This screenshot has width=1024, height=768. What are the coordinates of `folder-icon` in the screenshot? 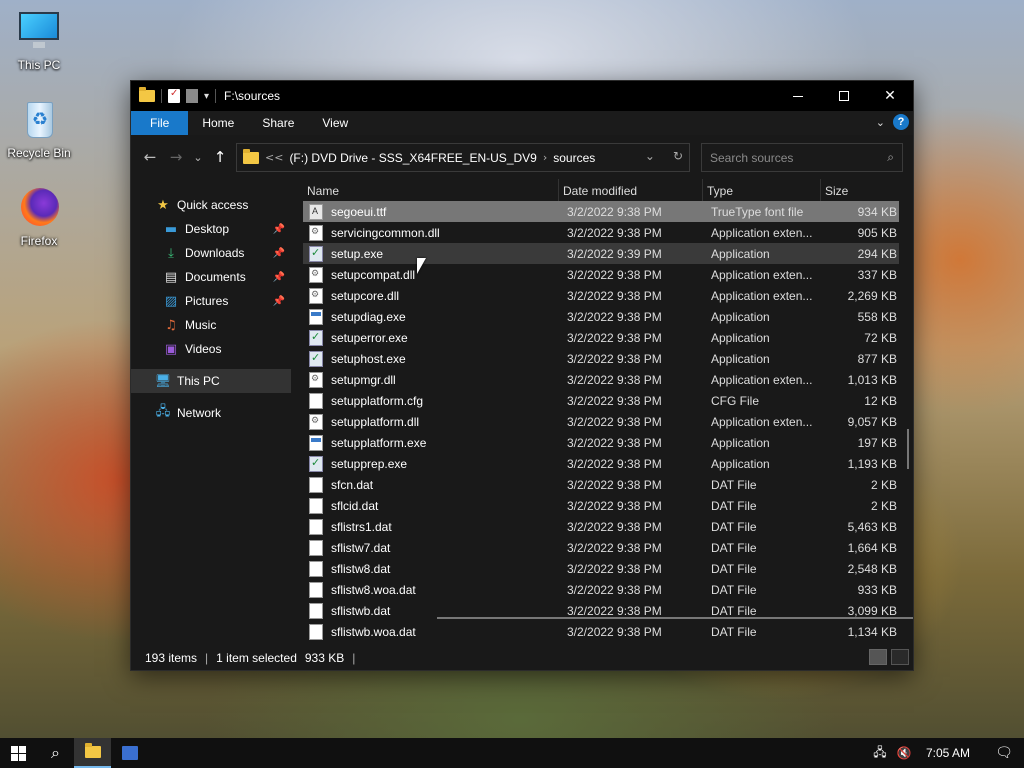 It's located at (251, 156).